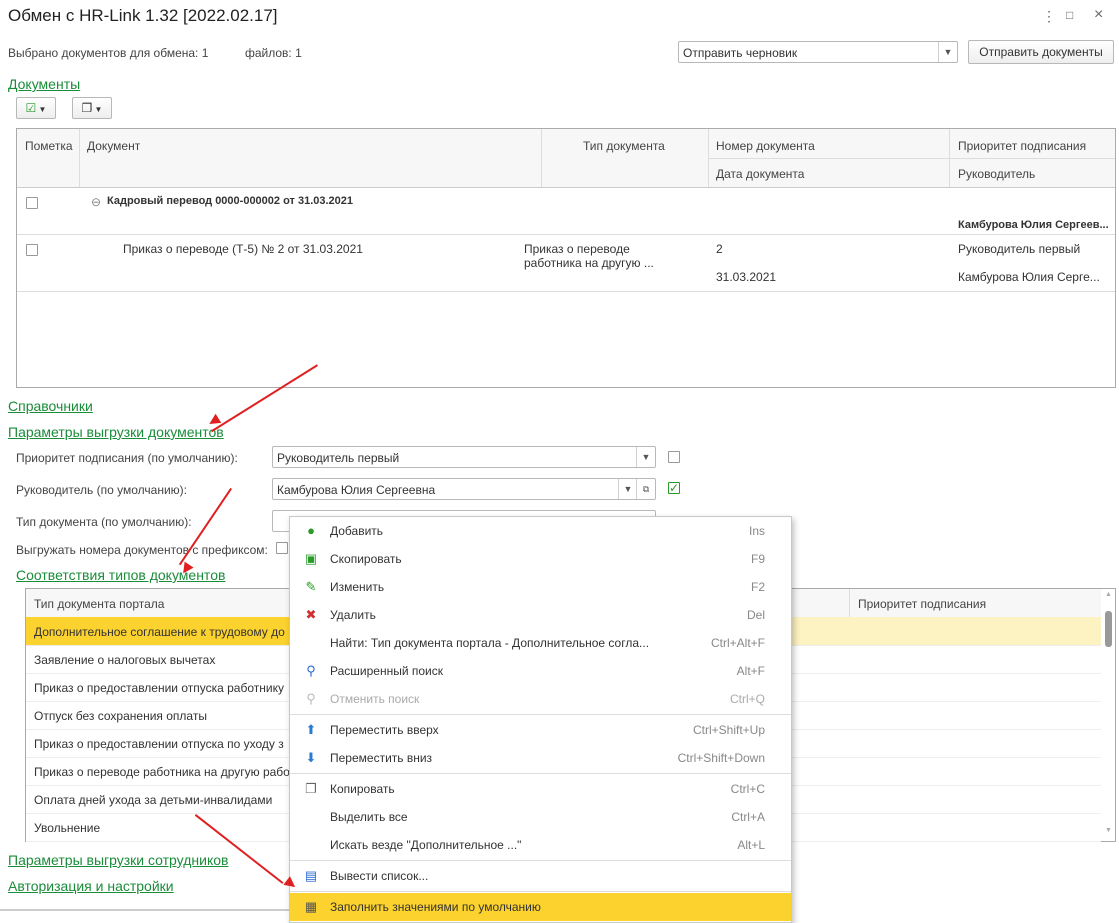  What do you see at coordinates (1022, 146) in the screenshot?
I see `header-priority: Приоритет подписания` at bounding box center [1022, 146].